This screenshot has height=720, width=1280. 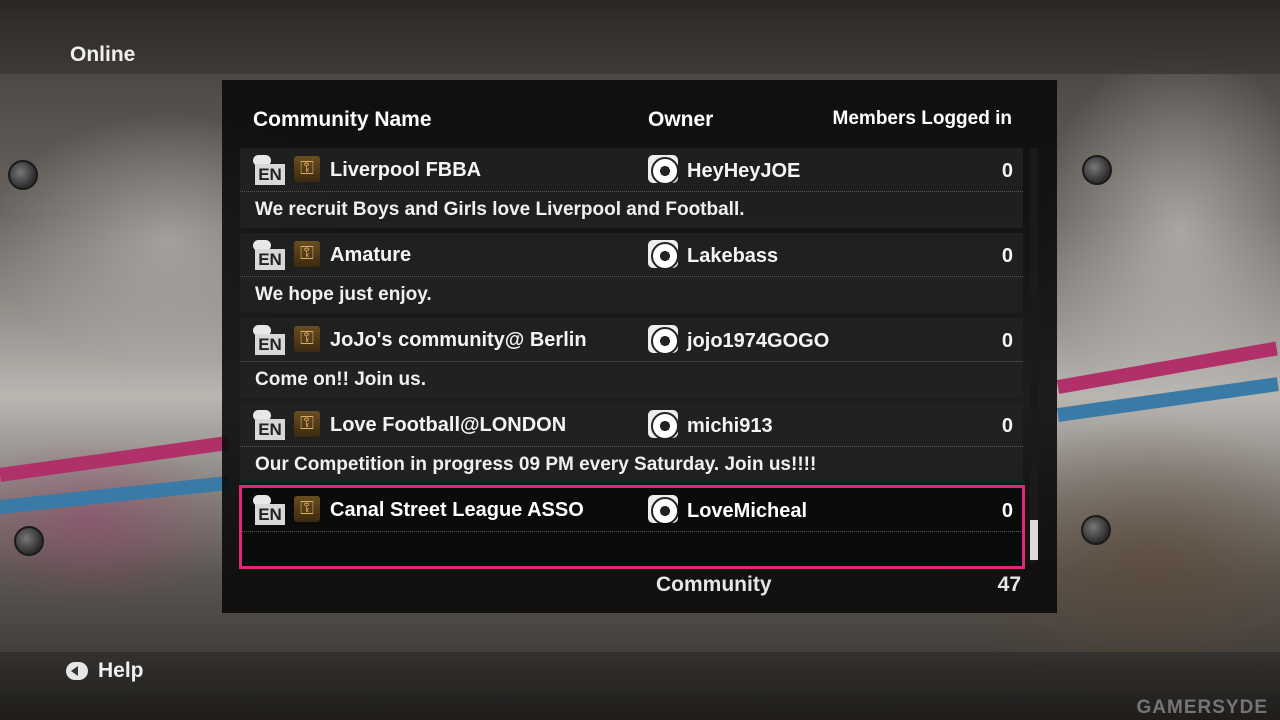 I want to click on community-description: Come on!! Join us., so click(x=340, y=379).